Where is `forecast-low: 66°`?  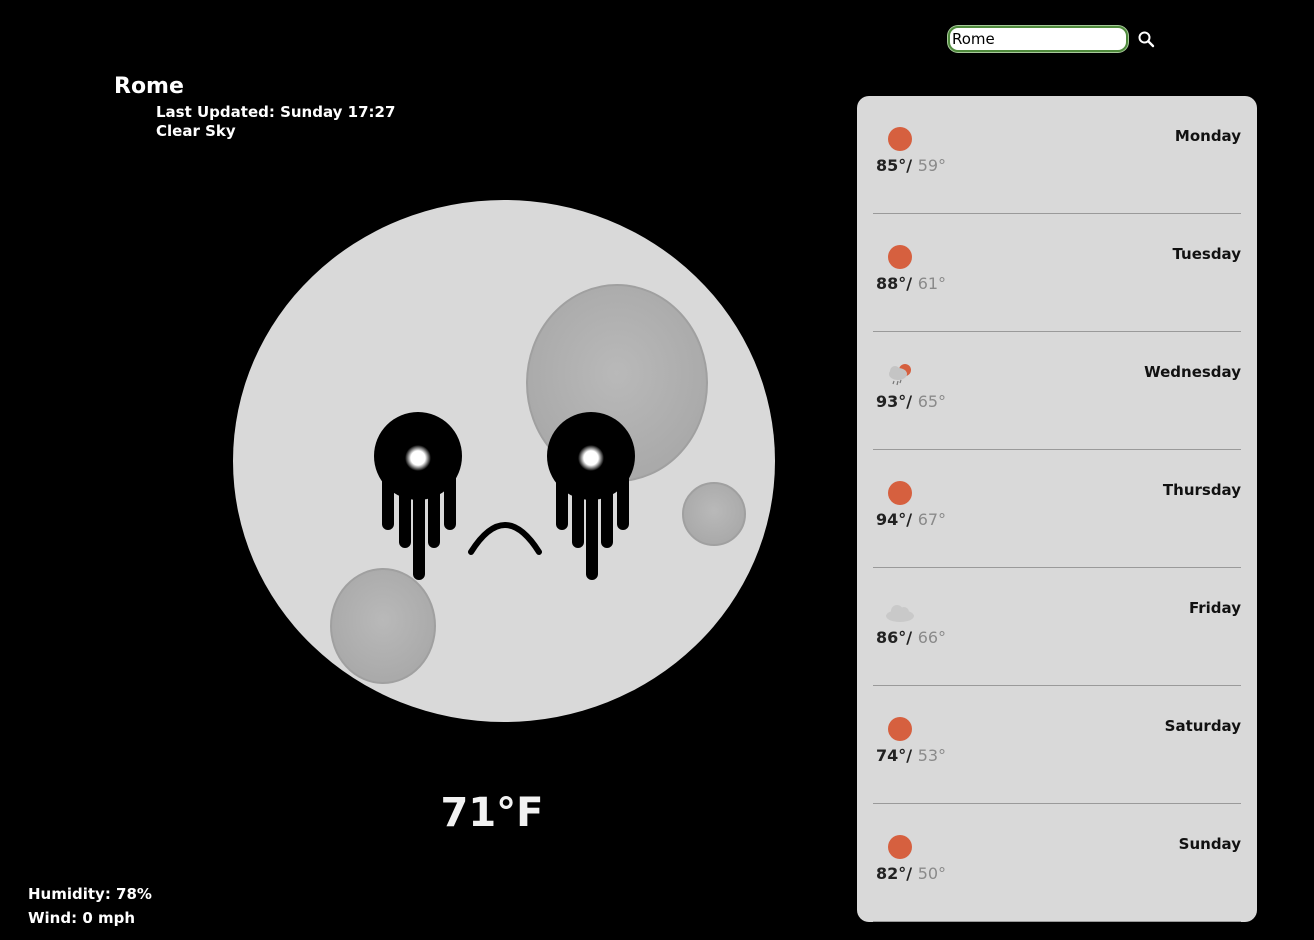
forecast-low: 66° is located at coordinates (932, 637).